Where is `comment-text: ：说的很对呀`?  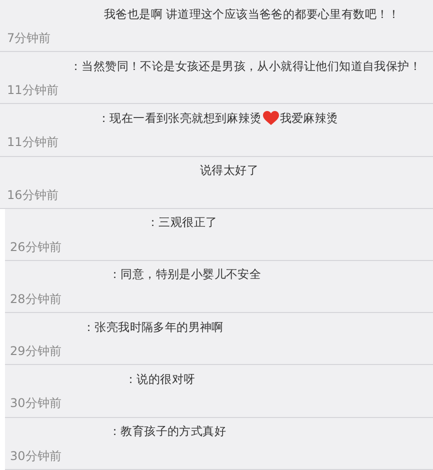
comment-text: ：说的很对呀 is located at coordinates (160, 379).